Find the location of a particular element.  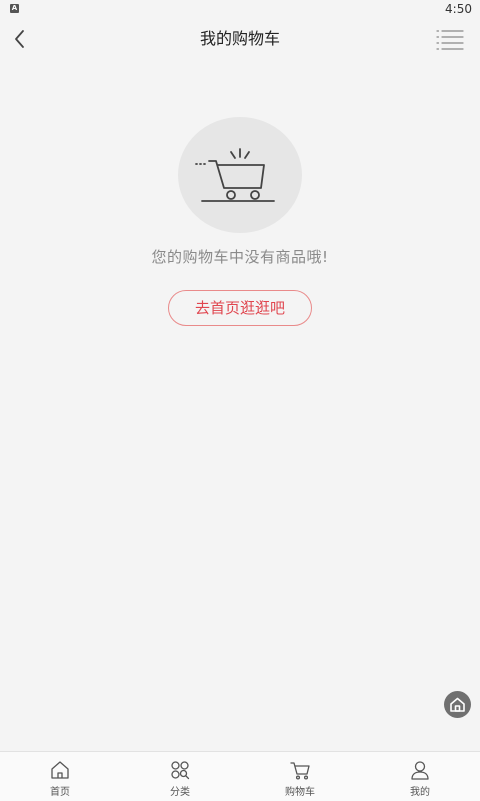

bottom-tab-bar: 首页 分类 购物车 我的 is located at coordinates (240, 776).